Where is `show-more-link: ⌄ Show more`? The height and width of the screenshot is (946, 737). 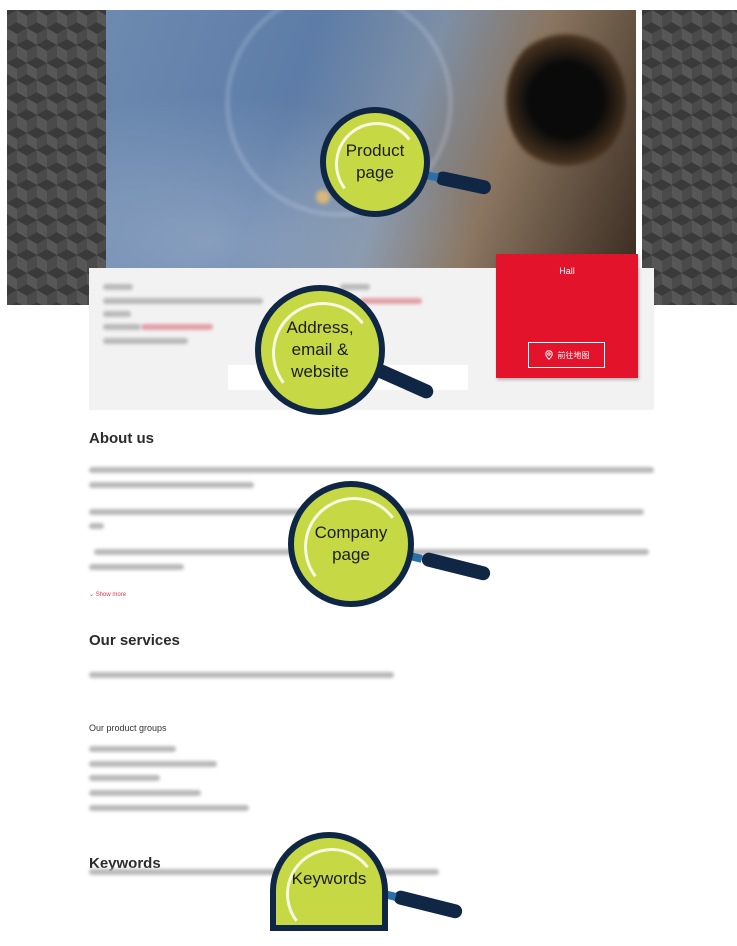 show-more-link: ⌄ Show more is located at coordinates (107, 594).